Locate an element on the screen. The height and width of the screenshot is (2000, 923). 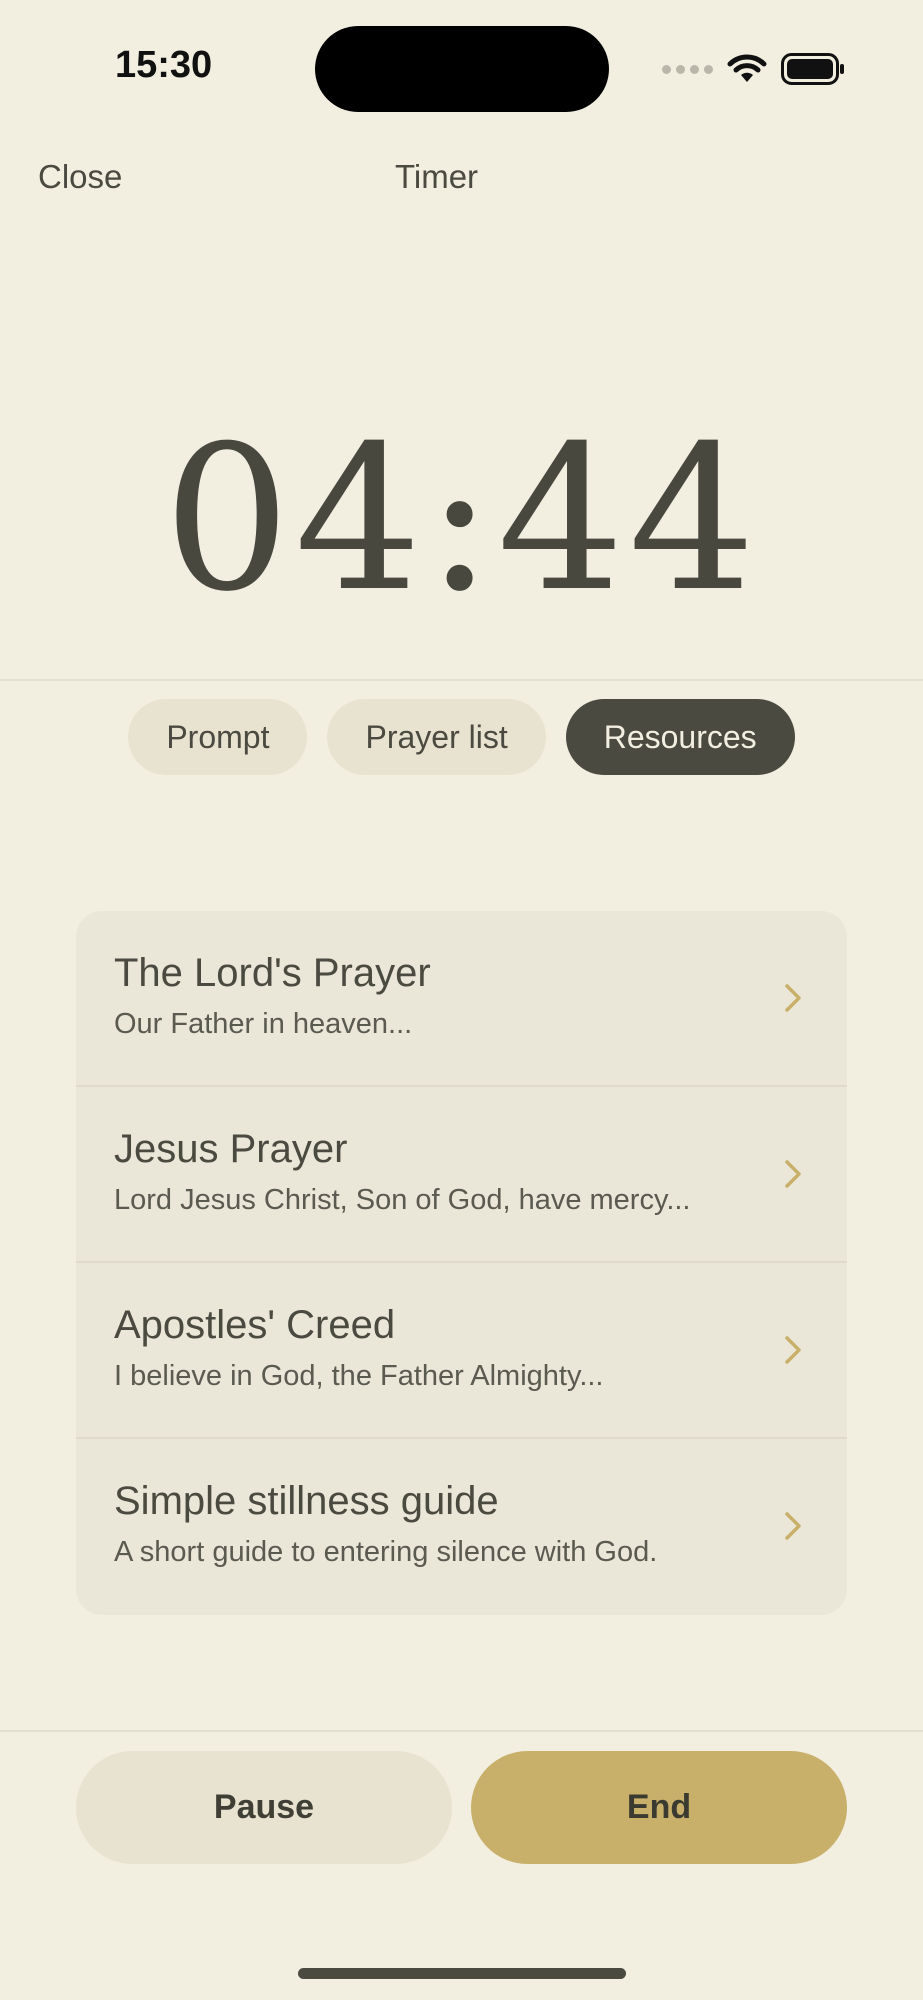
resource-title: The Lord's Prayer is located at coordinates (272, 973).